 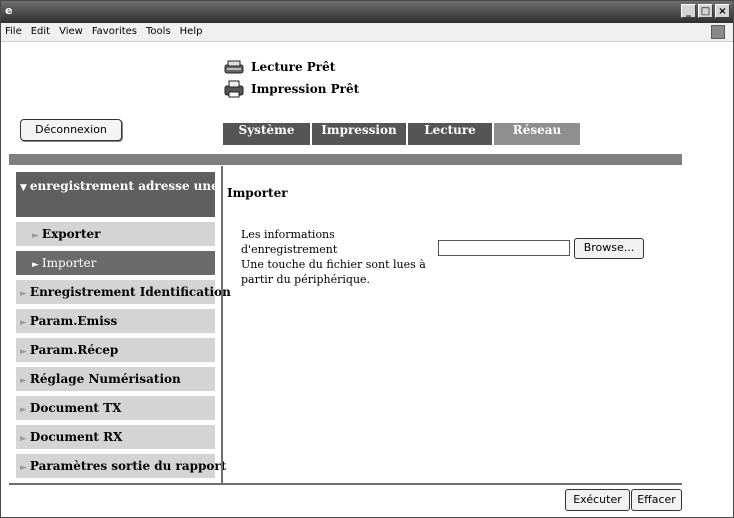 What do you see at coordinates (688, 11) in the screenshot?
I see `minimize-icon: _` at bounding box center [688, 11].